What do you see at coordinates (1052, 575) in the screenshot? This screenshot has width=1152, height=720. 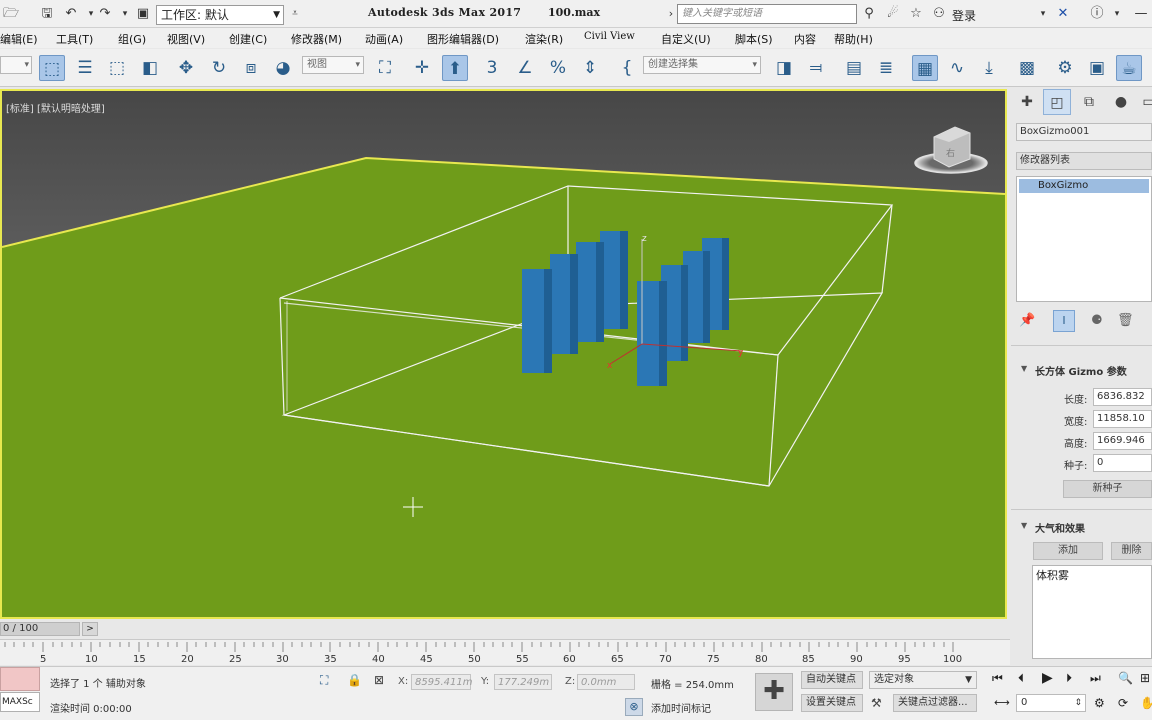 I see `atmosphere-list-item: 体积雾` at bounding box center [1052, 575].